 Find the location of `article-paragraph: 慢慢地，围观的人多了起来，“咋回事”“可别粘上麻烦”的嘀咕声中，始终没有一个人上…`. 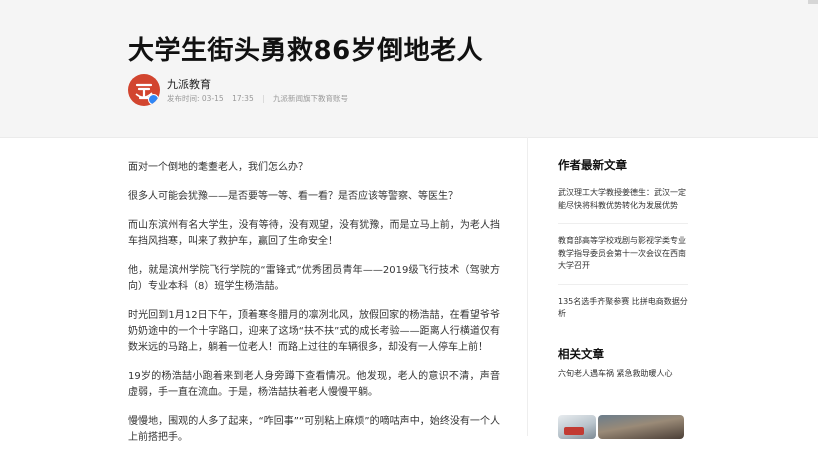

article-paragraph: 慢慢地，围观的人多了起来，“咋回事”“可别粘上麻烦”的嘀咕声中，始终没有一个人上… is located at coordinates (314, 429).